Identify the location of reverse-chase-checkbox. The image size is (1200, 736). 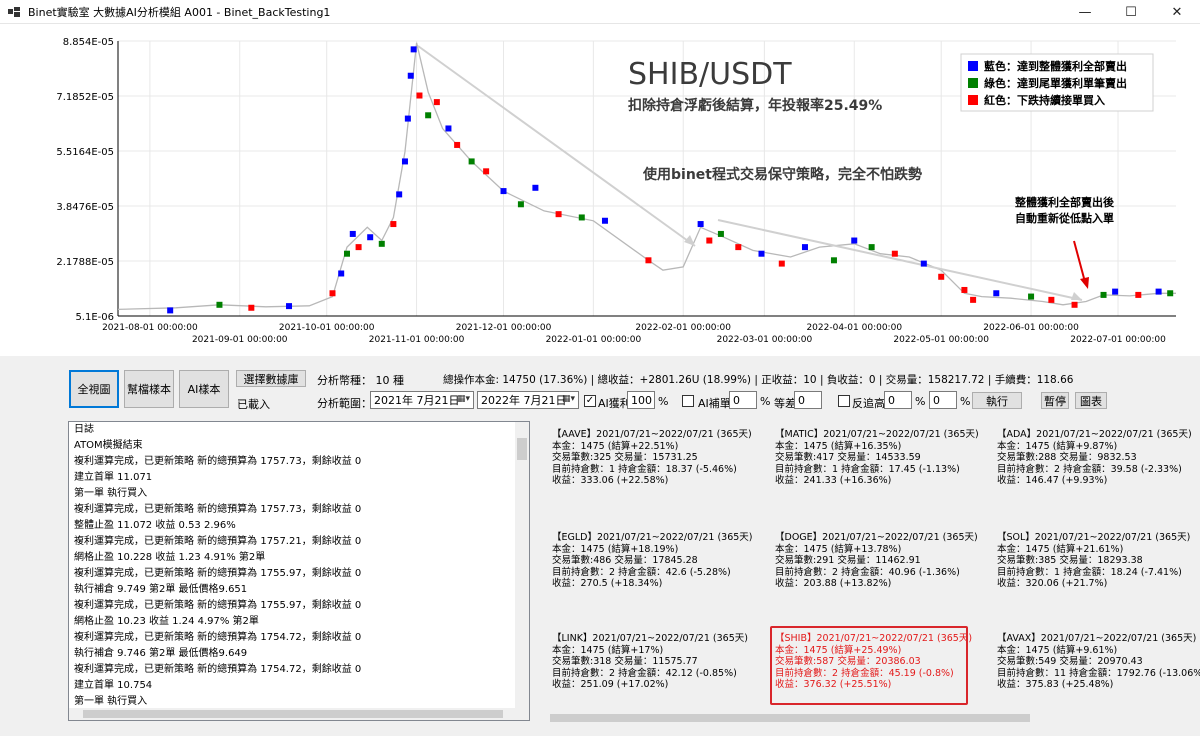
(844, 401).